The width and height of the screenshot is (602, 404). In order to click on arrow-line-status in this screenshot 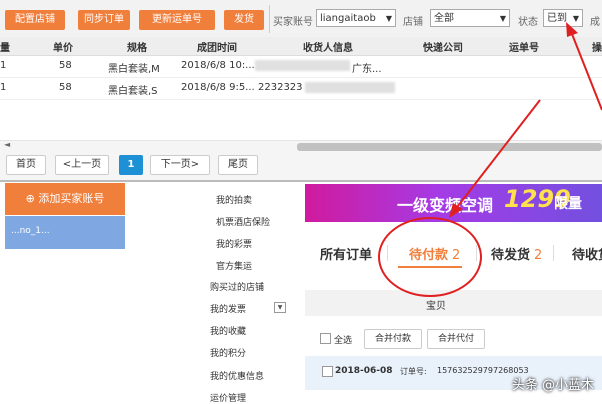, I will do `click(586, 72)`.